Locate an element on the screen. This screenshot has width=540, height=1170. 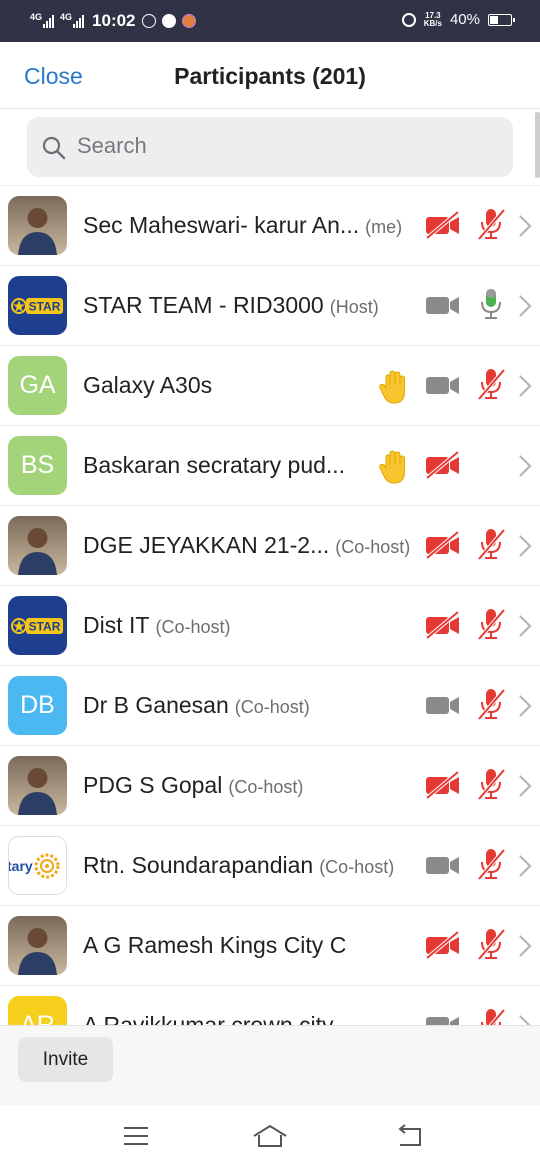
signal-2-icon: 4G is located at coordinates (72, 20).